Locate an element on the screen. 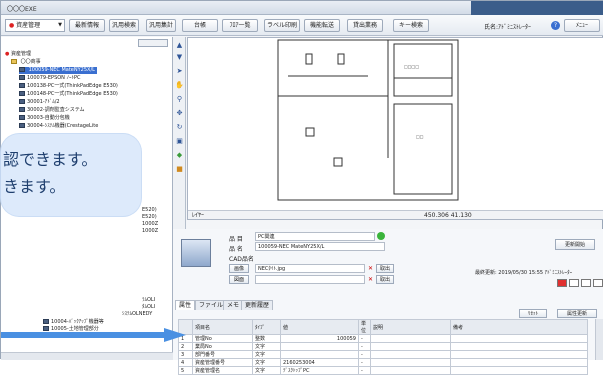 Image resolution: width=603 pixels, height=375 pixels. item-name-cell: 業局No is located at coordinates (222, 346).